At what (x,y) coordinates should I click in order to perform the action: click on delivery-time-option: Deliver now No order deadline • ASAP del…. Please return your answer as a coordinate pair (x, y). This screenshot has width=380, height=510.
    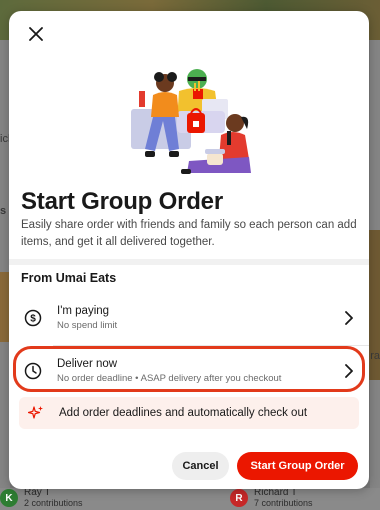
    Looking at the image, I should click on (189, 371).